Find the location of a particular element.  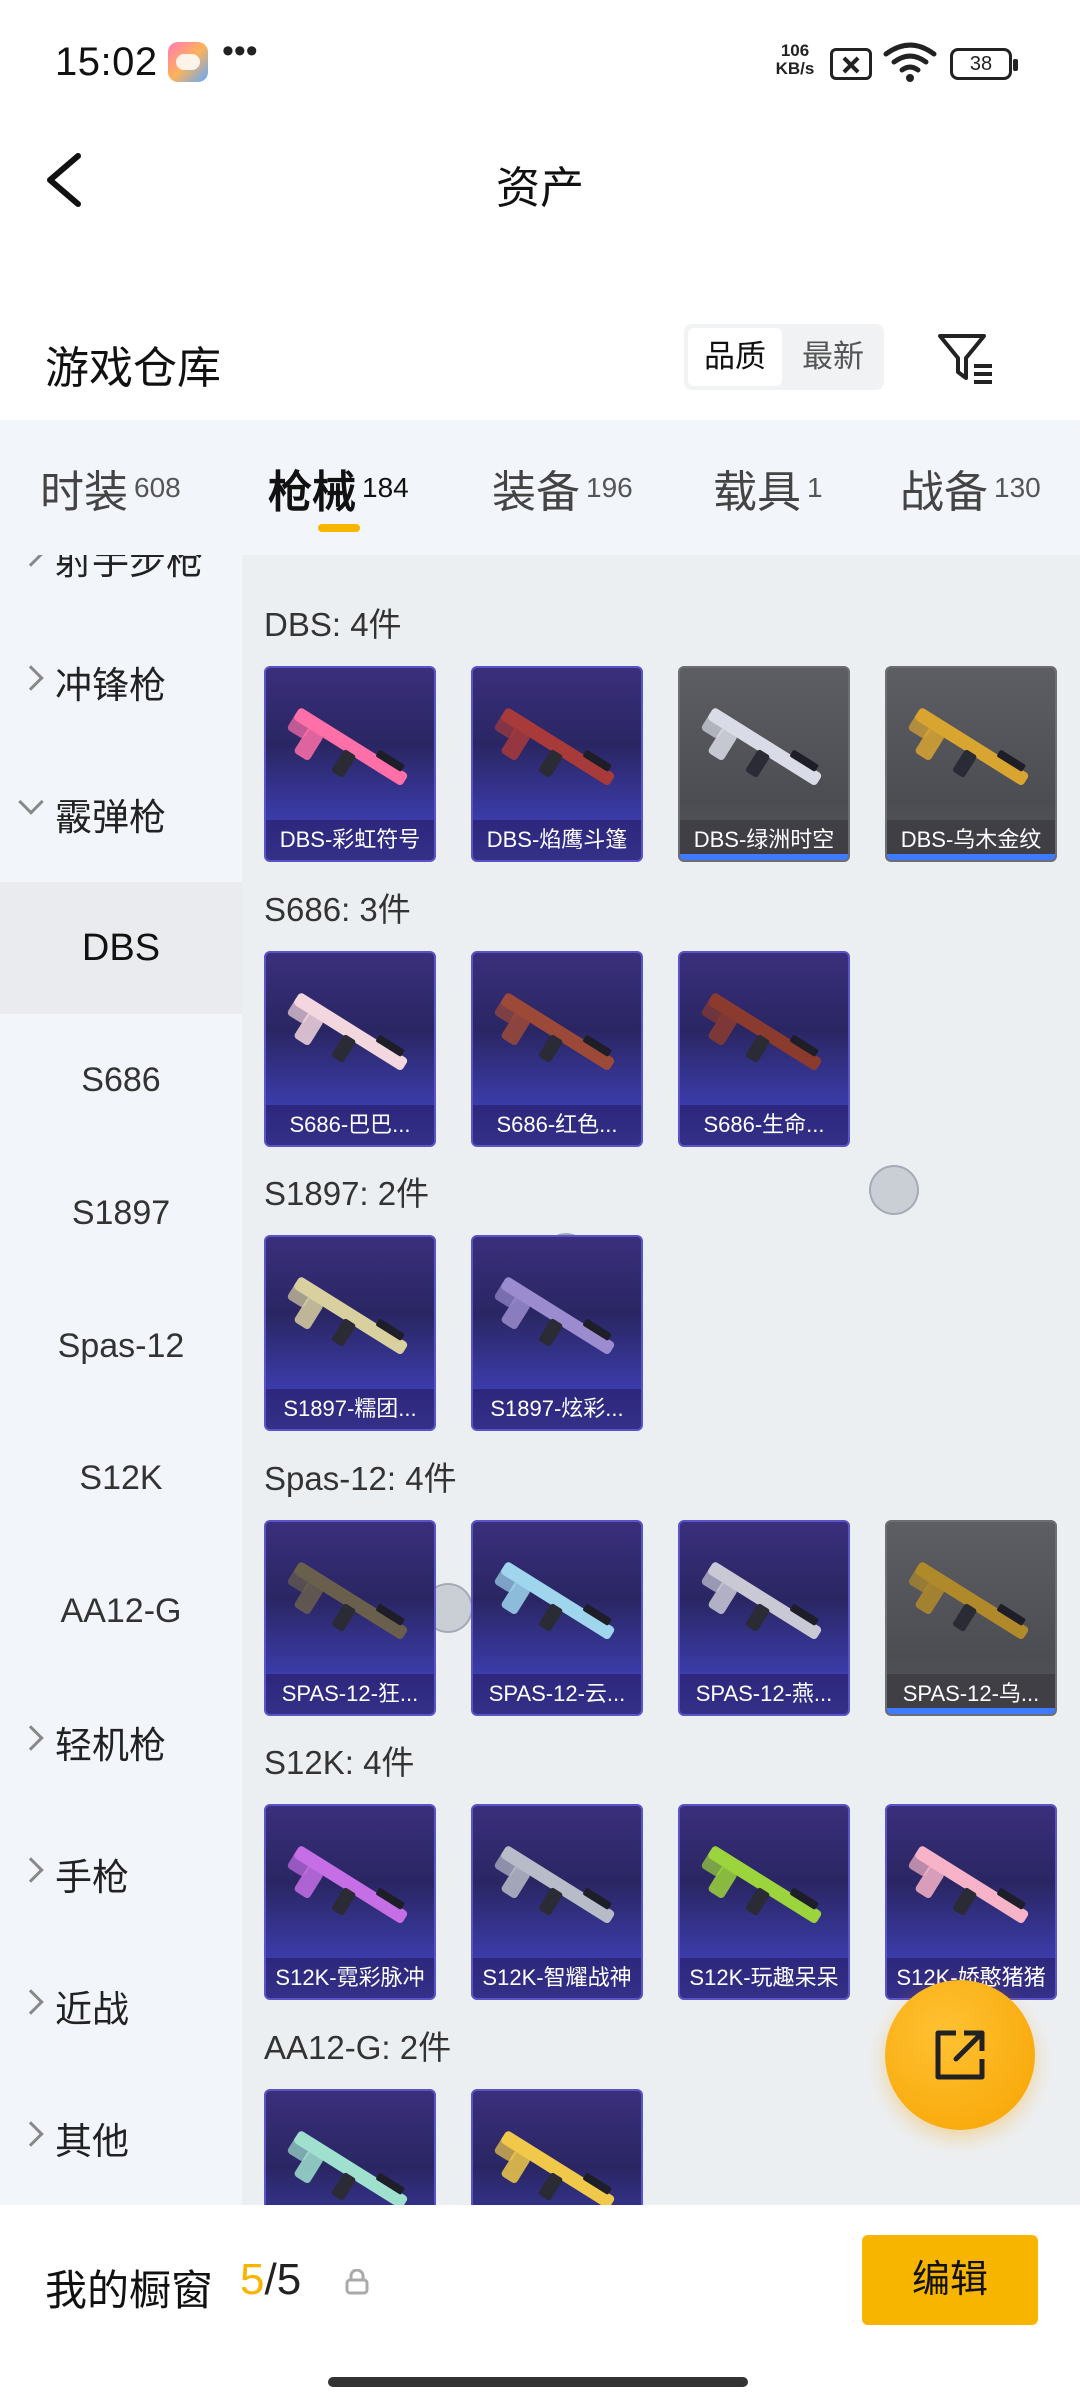

sidebar-item-other: 其他 is located at coordinates (121, 2139).